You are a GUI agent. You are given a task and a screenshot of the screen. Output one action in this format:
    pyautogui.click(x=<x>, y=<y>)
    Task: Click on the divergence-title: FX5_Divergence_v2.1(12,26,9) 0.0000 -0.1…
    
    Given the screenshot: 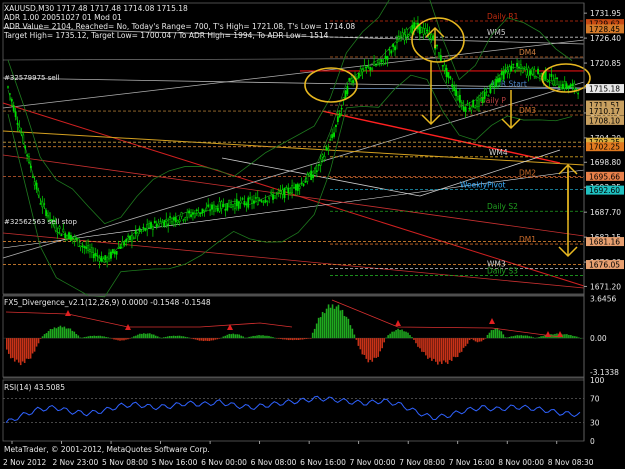 What is the action you would take?
    pyautogui.click(x=107, y=302)
    